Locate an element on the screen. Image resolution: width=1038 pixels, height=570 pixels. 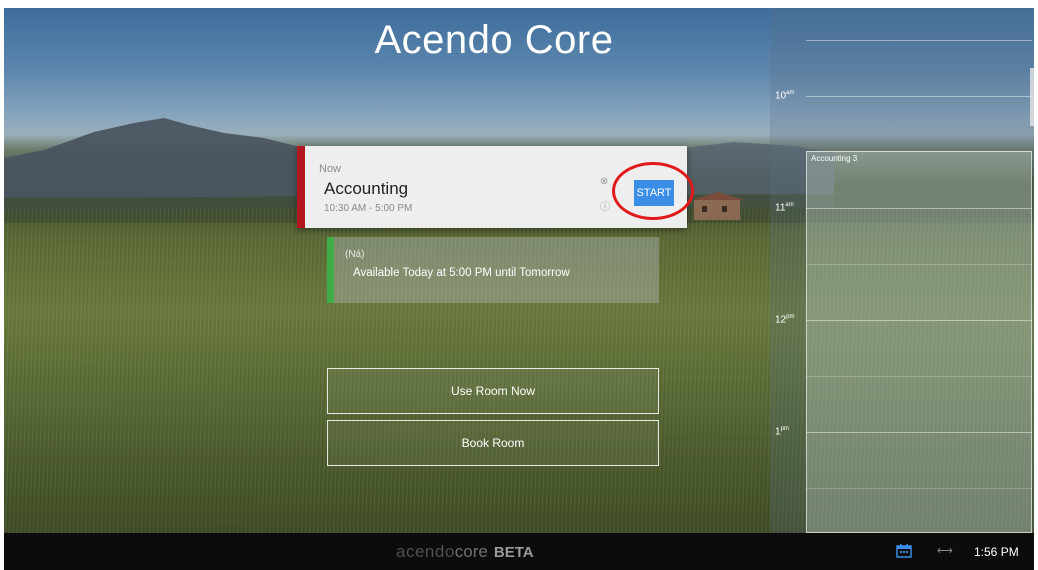
meeting-time: 10:30 AM - 5:00 PM is located at coordinates (368, 208).